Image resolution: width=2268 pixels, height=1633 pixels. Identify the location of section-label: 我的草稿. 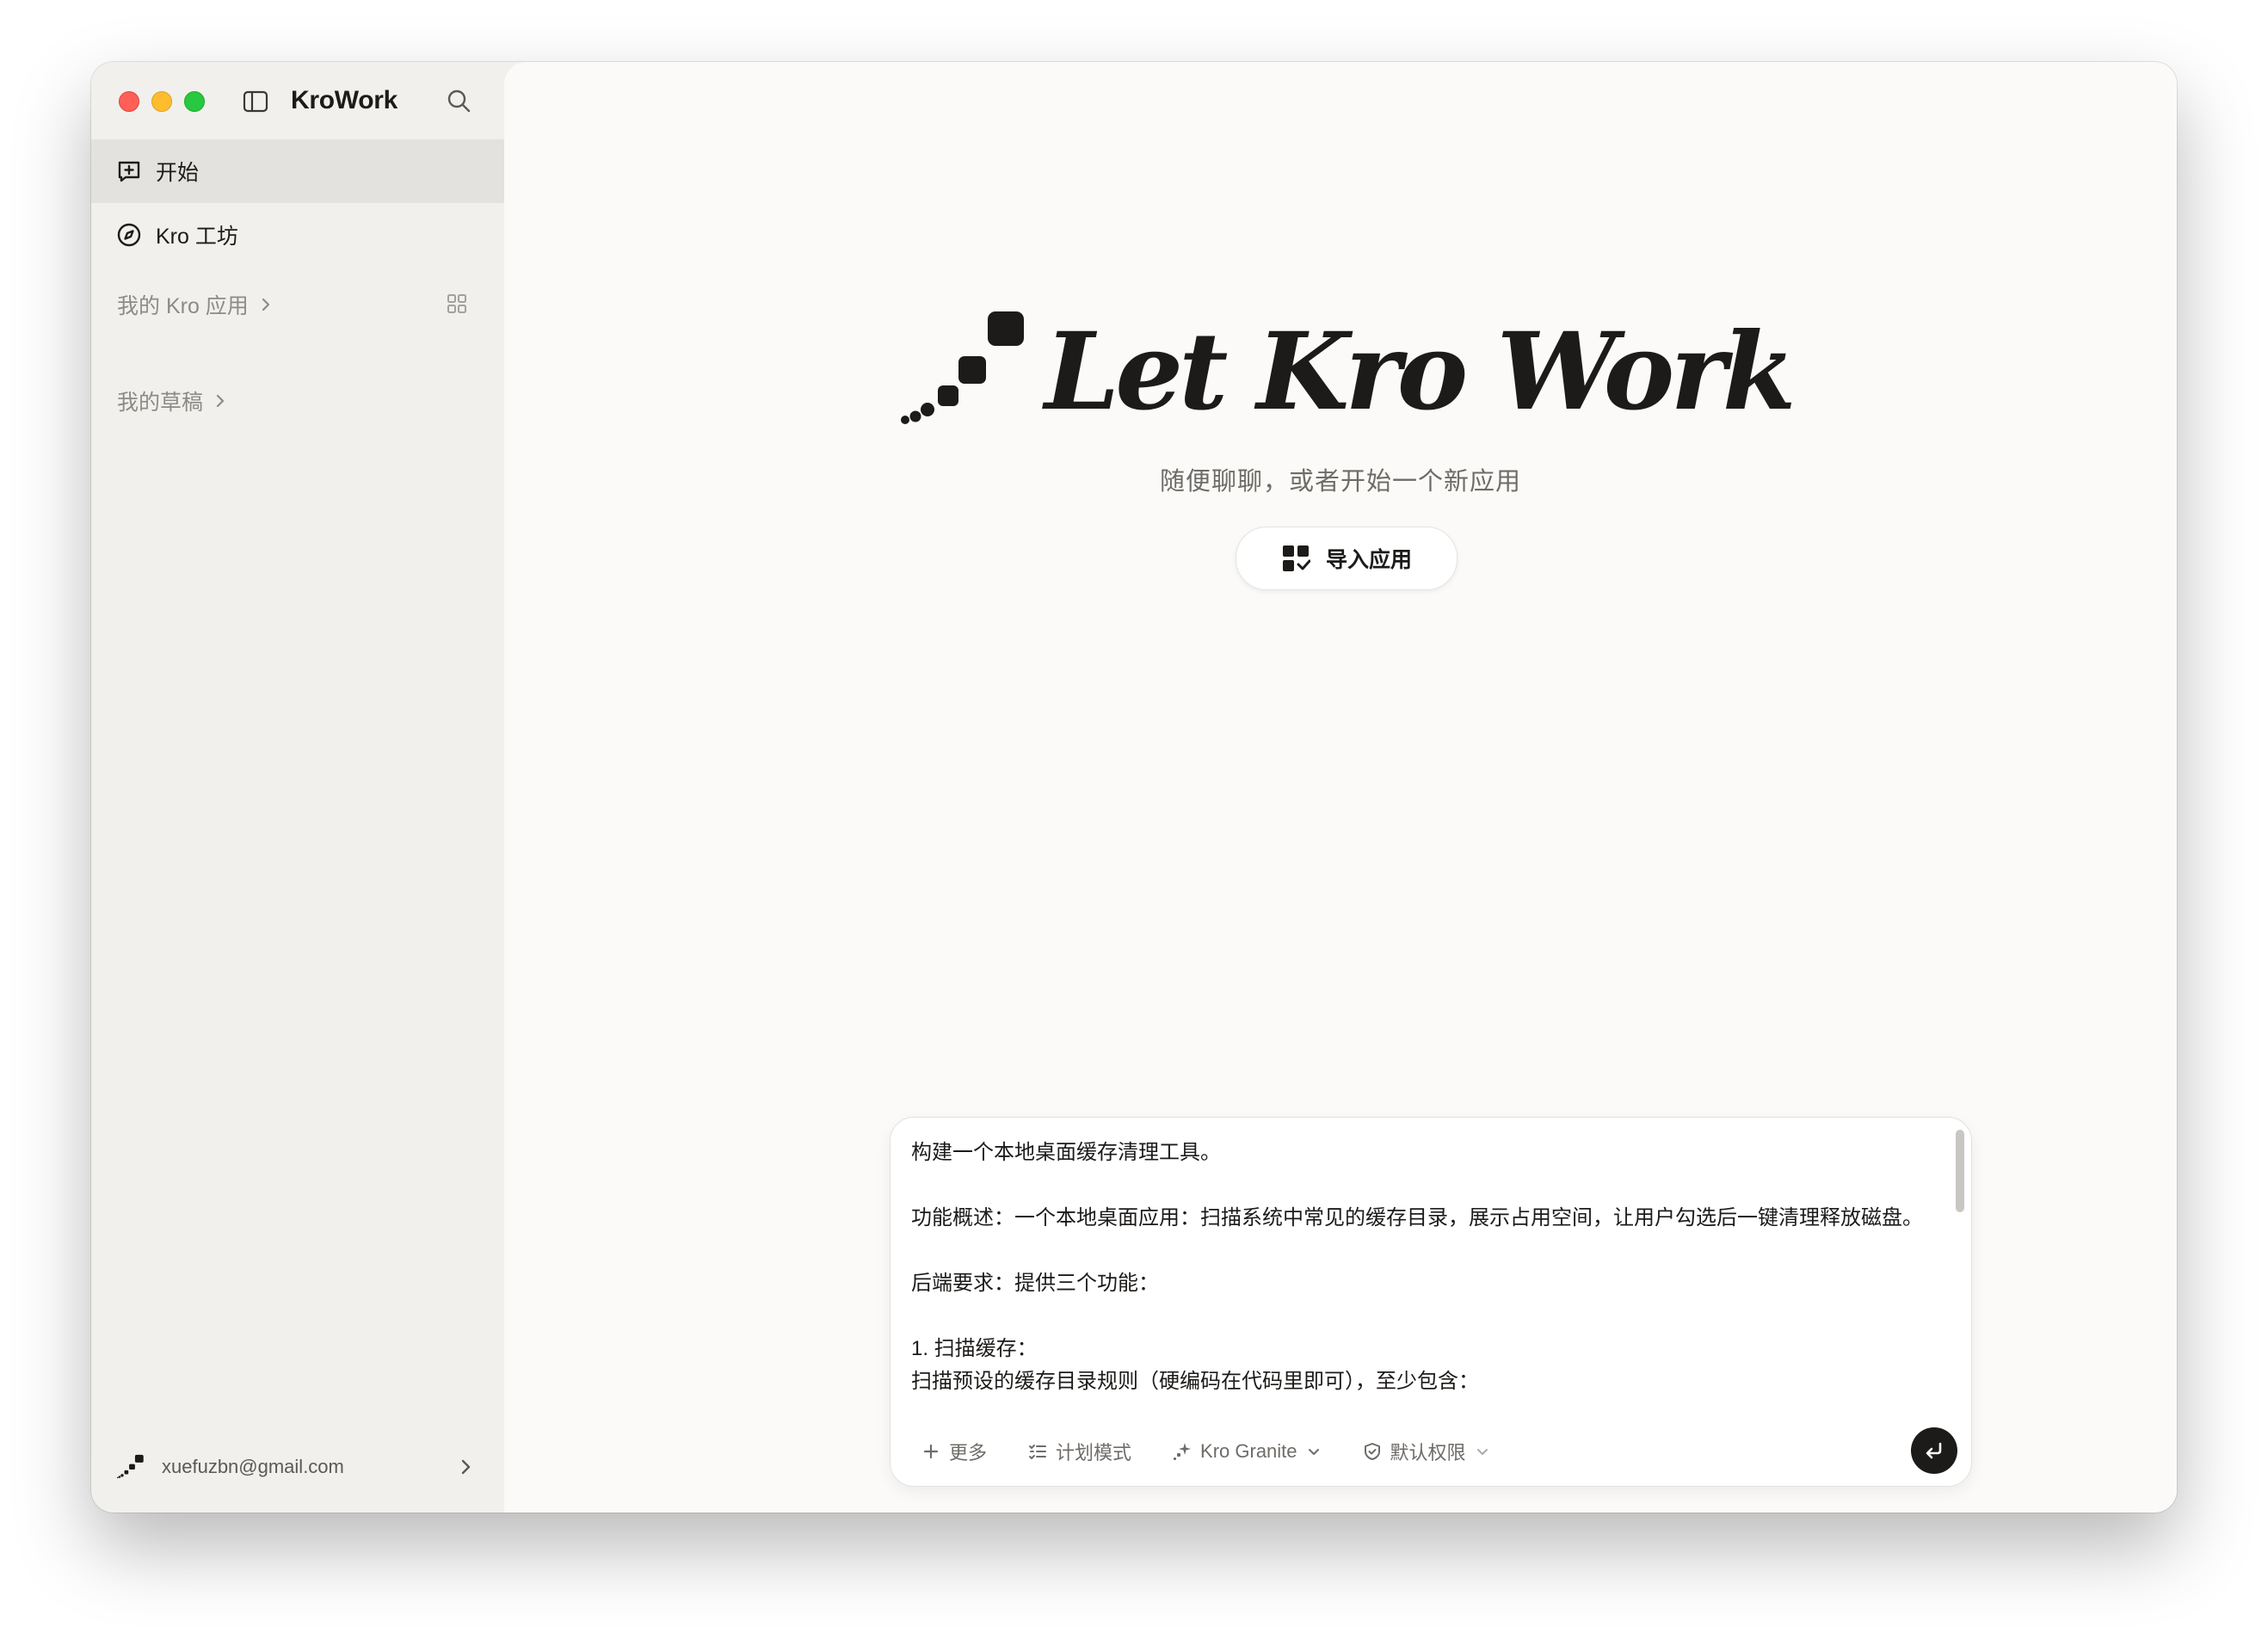
(161, 403).